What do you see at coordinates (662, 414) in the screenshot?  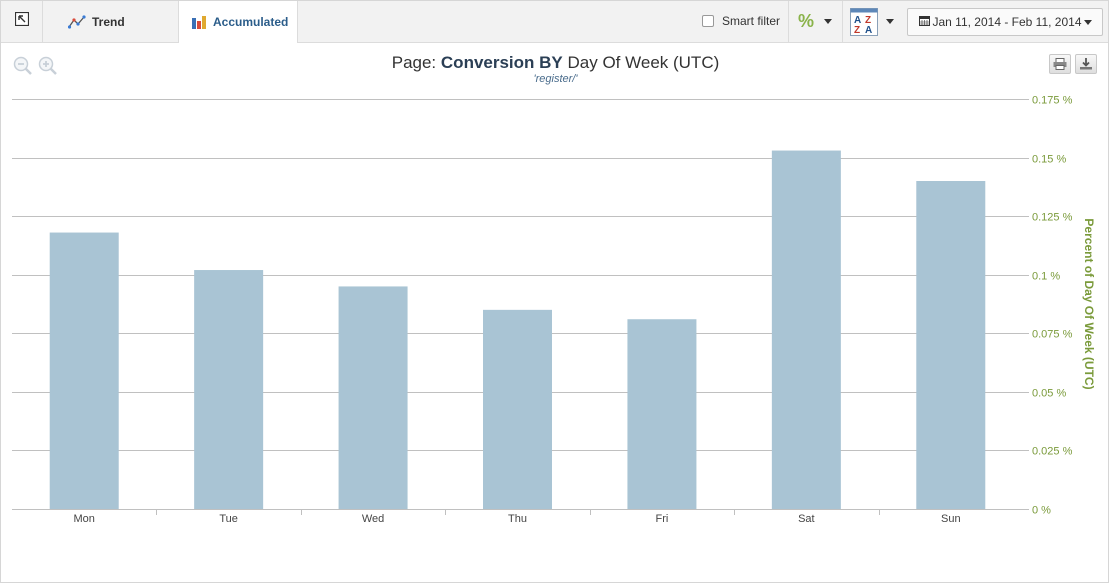 I see `bar-fri` at bounding box center [662, 414].